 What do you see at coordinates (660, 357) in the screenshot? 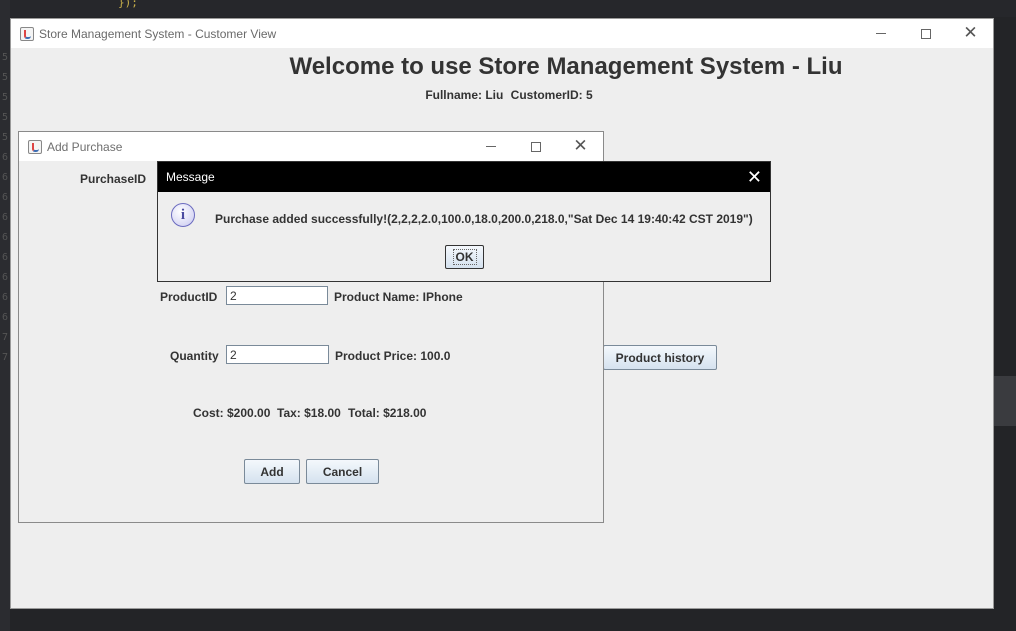
I see `product-history-button: Product history` at bounding box center [660, 357].